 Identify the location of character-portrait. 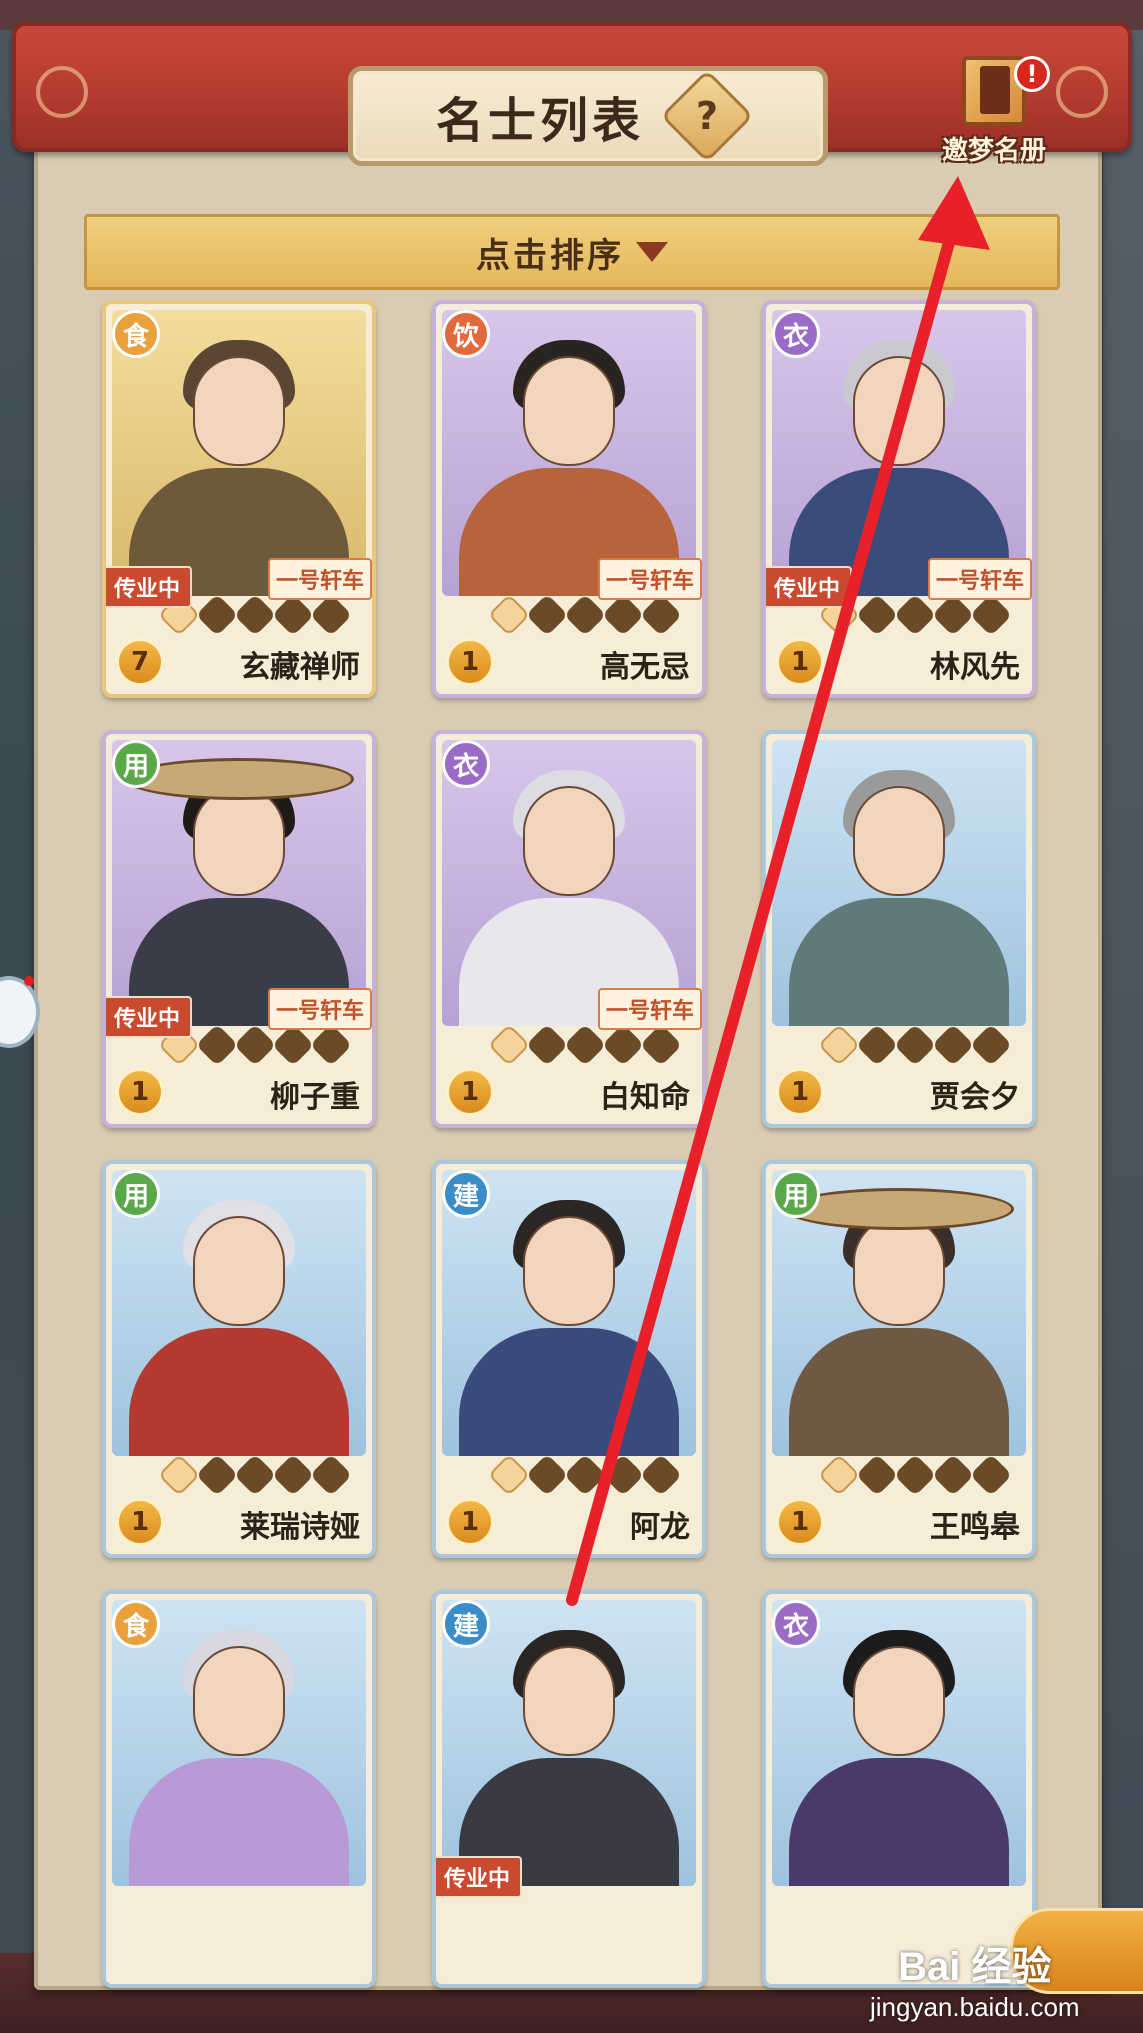
(899, 883).